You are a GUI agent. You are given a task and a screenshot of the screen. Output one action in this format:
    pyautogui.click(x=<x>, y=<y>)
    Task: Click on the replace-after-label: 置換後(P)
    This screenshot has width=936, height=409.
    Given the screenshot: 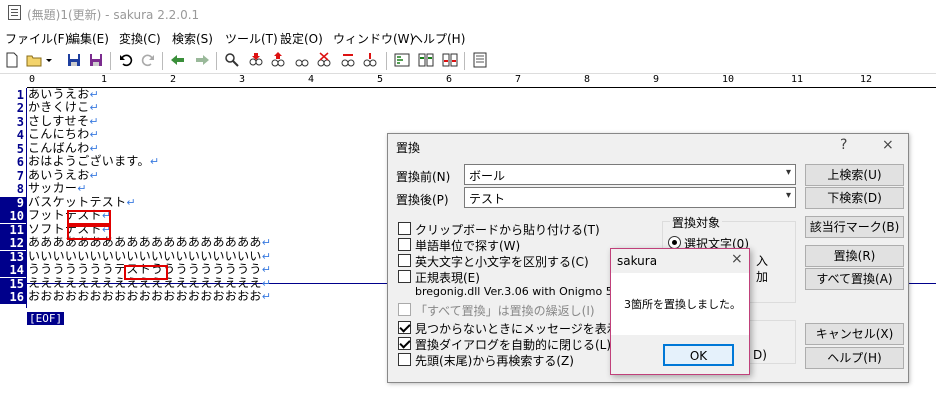 What is the action you would take?
    pyautogui.click(x=422, y=200)
    